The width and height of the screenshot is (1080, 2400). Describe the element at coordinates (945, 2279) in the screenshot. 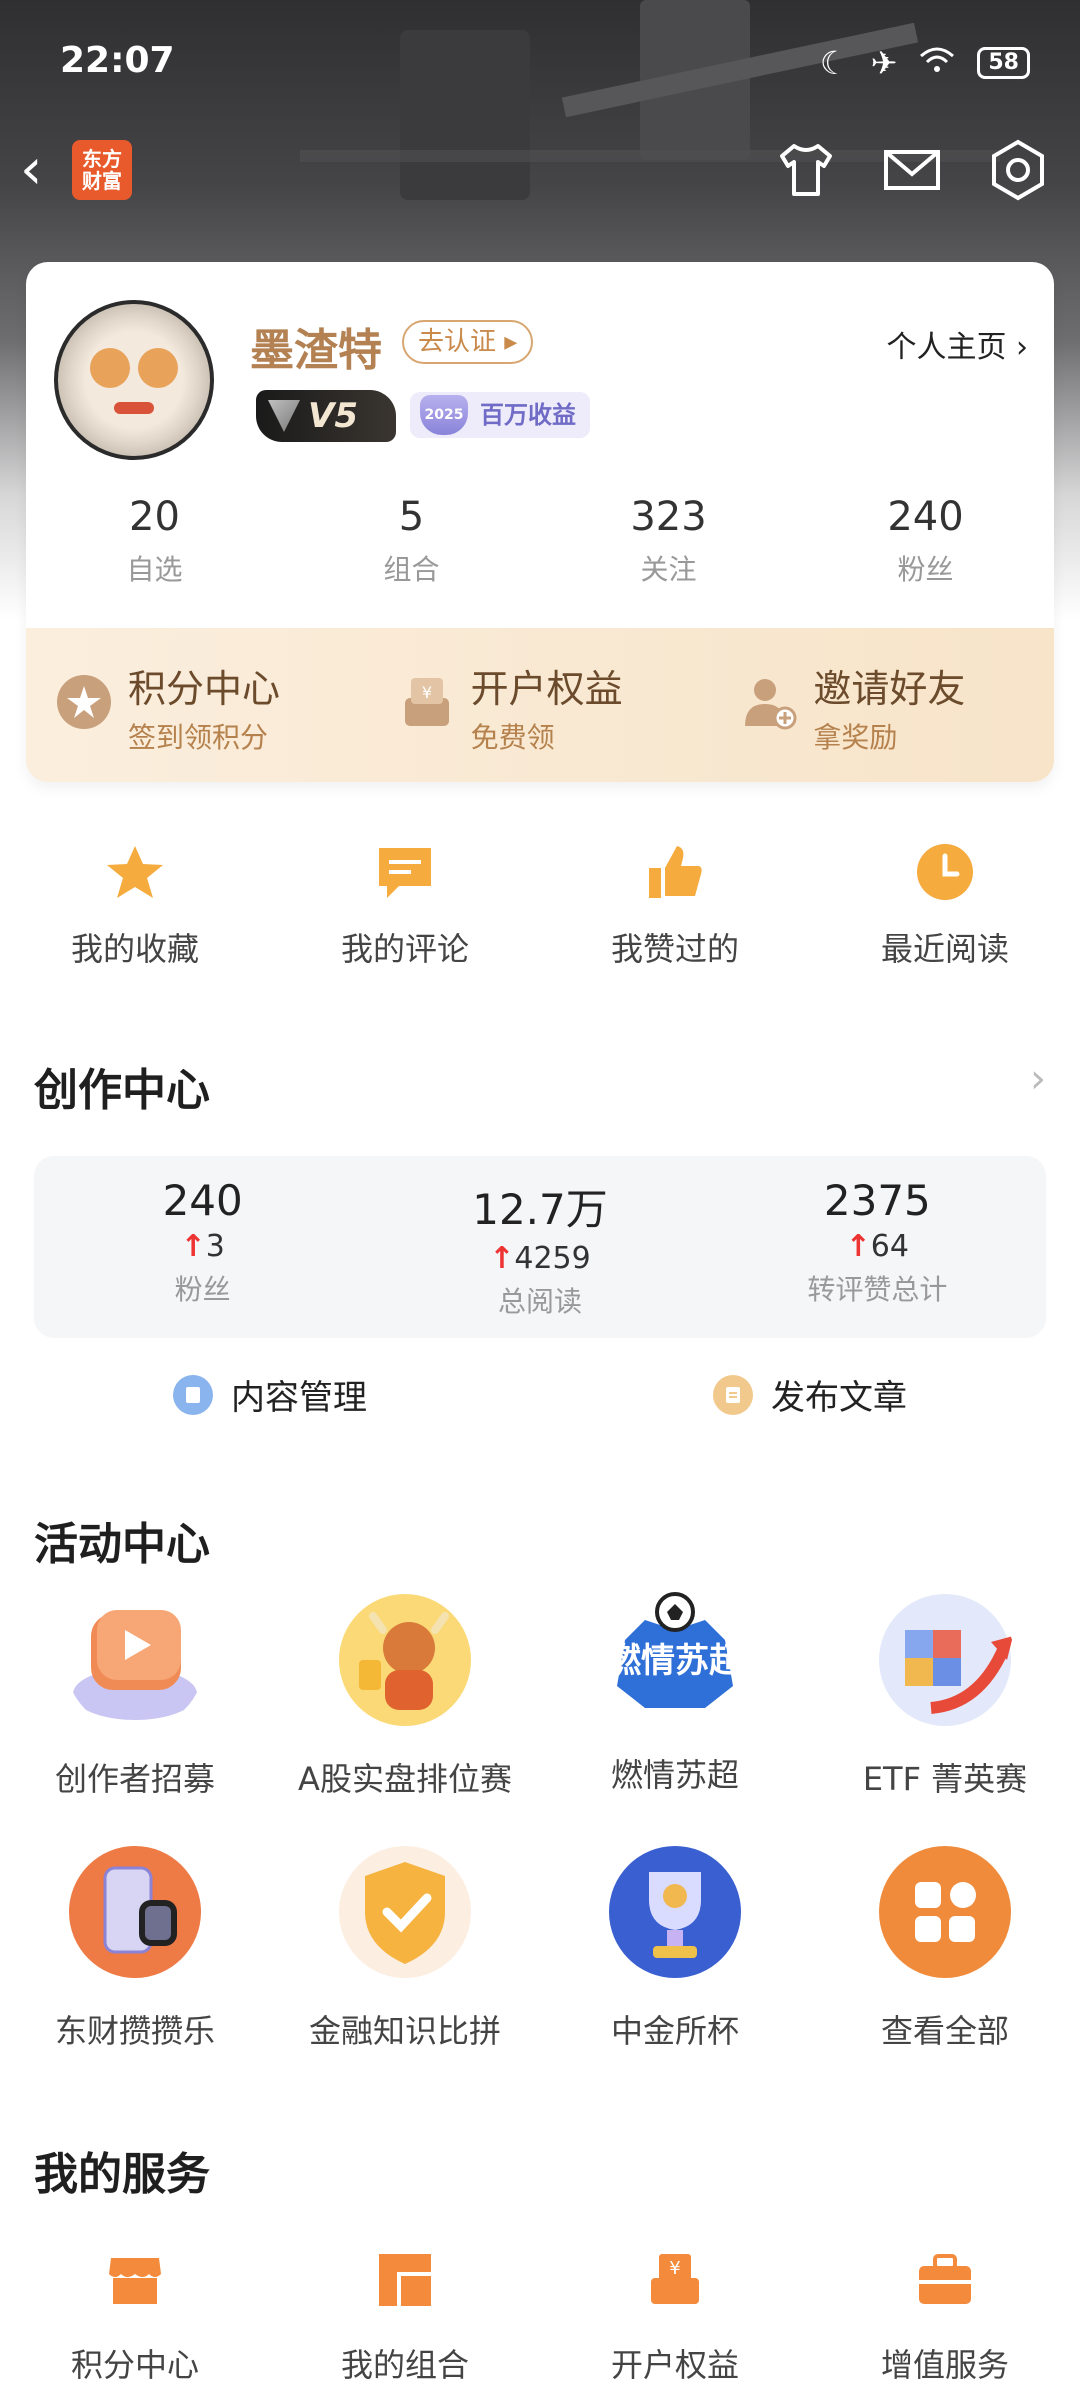

I see `briefcase-icon` at that location.